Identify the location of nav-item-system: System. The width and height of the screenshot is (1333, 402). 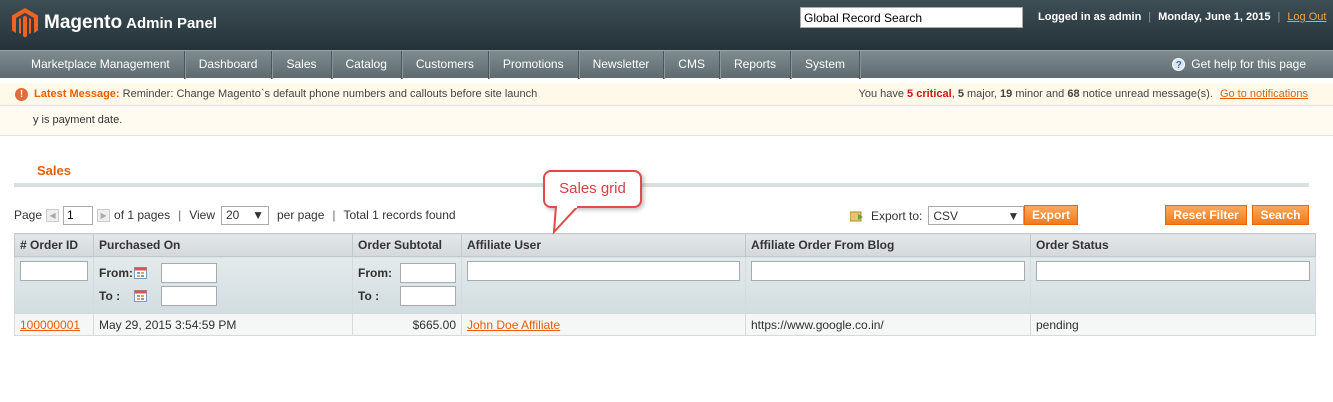
(825, 65).